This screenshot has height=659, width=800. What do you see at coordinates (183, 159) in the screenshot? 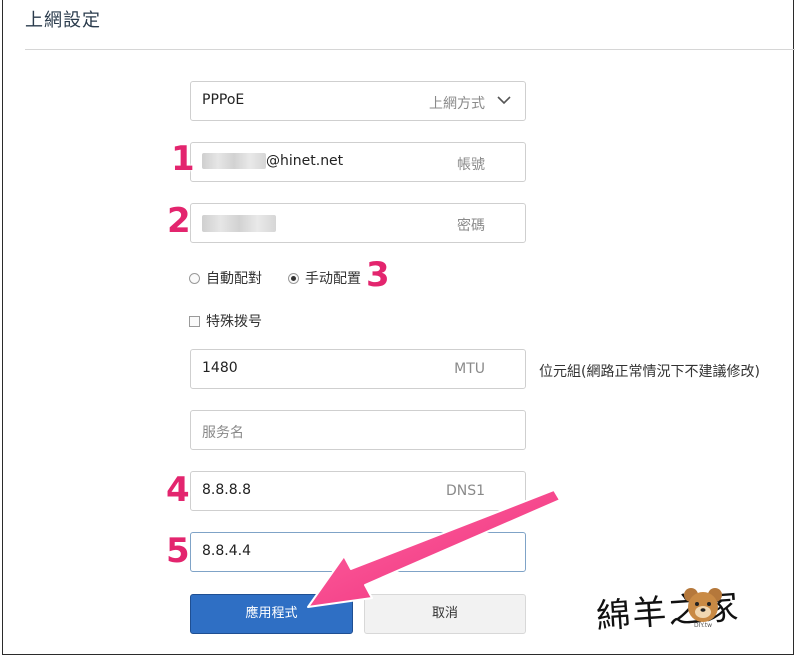
I see `annotation-1: 1` at bounding box center [183, 159].